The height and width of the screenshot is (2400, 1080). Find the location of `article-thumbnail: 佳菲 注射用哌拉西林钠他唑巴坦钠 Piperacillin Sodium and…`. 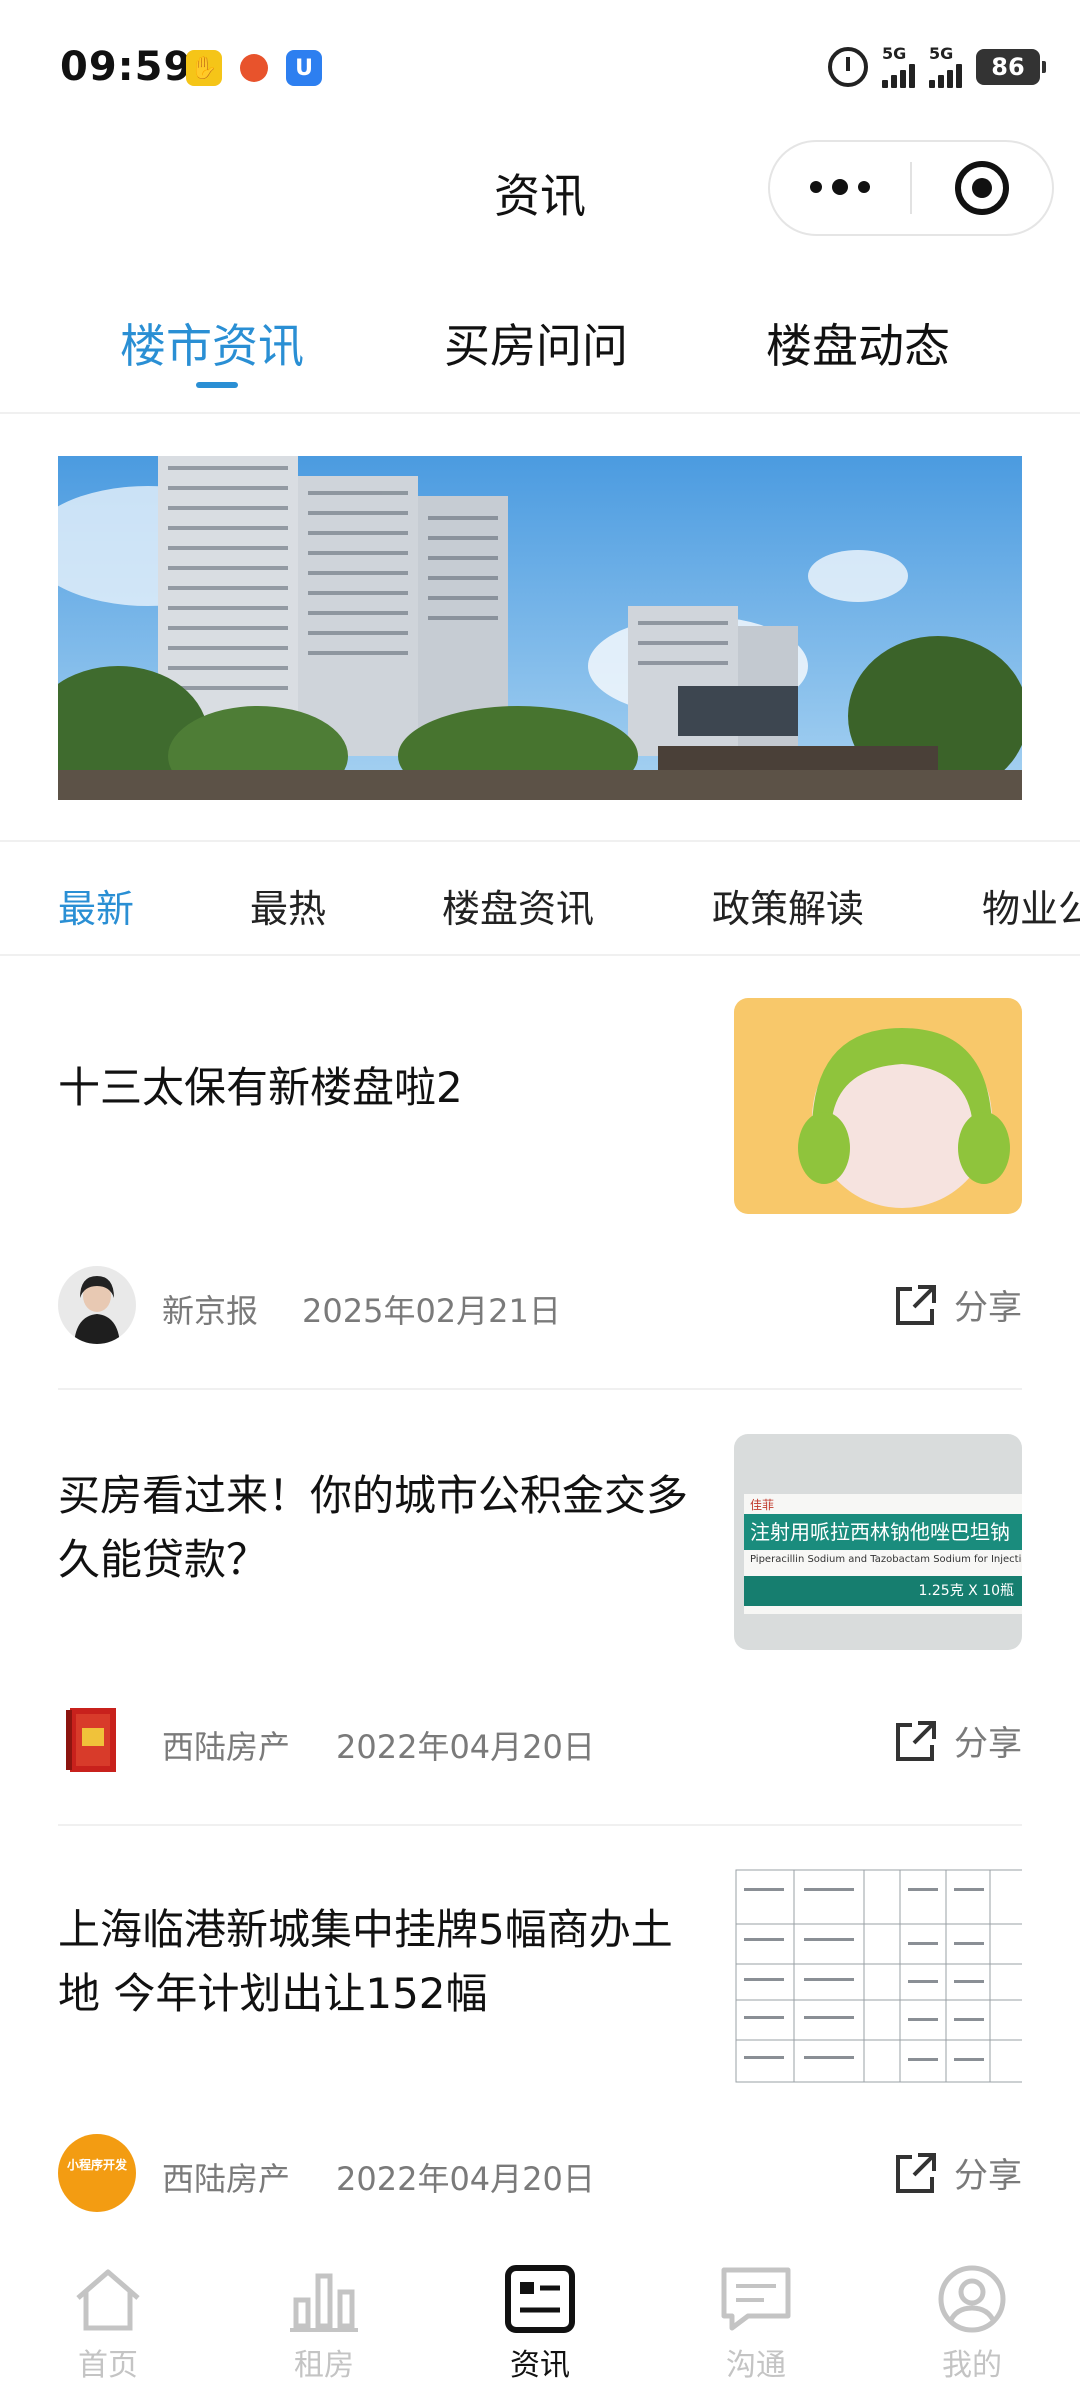

article-thumbnail: 佳菲 注射用哌拉西林钠他唑巴坦钠 Piperacillin Sodium and… is located at coordinates (878, 1542).